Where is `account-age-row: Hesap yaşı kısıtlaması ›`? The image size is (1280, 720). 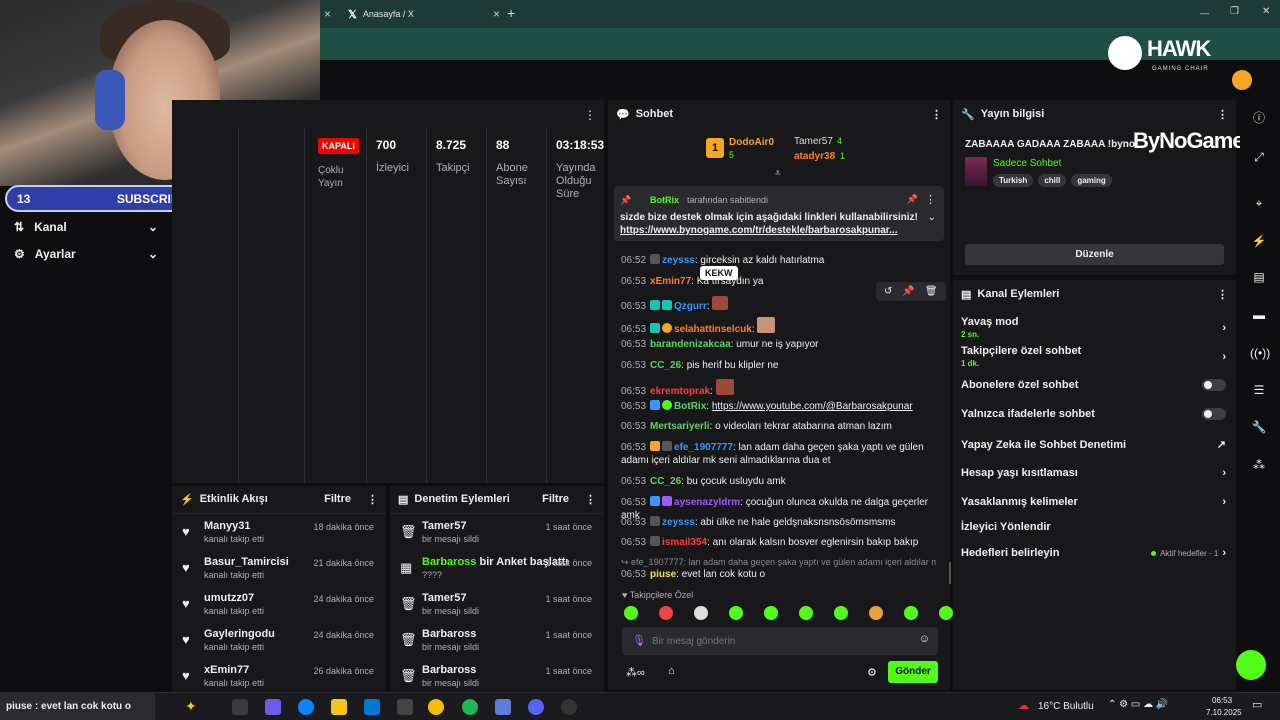 account-age-row: Hesap yaşı kısıtlaması › is located at coordinates (1093, 473).